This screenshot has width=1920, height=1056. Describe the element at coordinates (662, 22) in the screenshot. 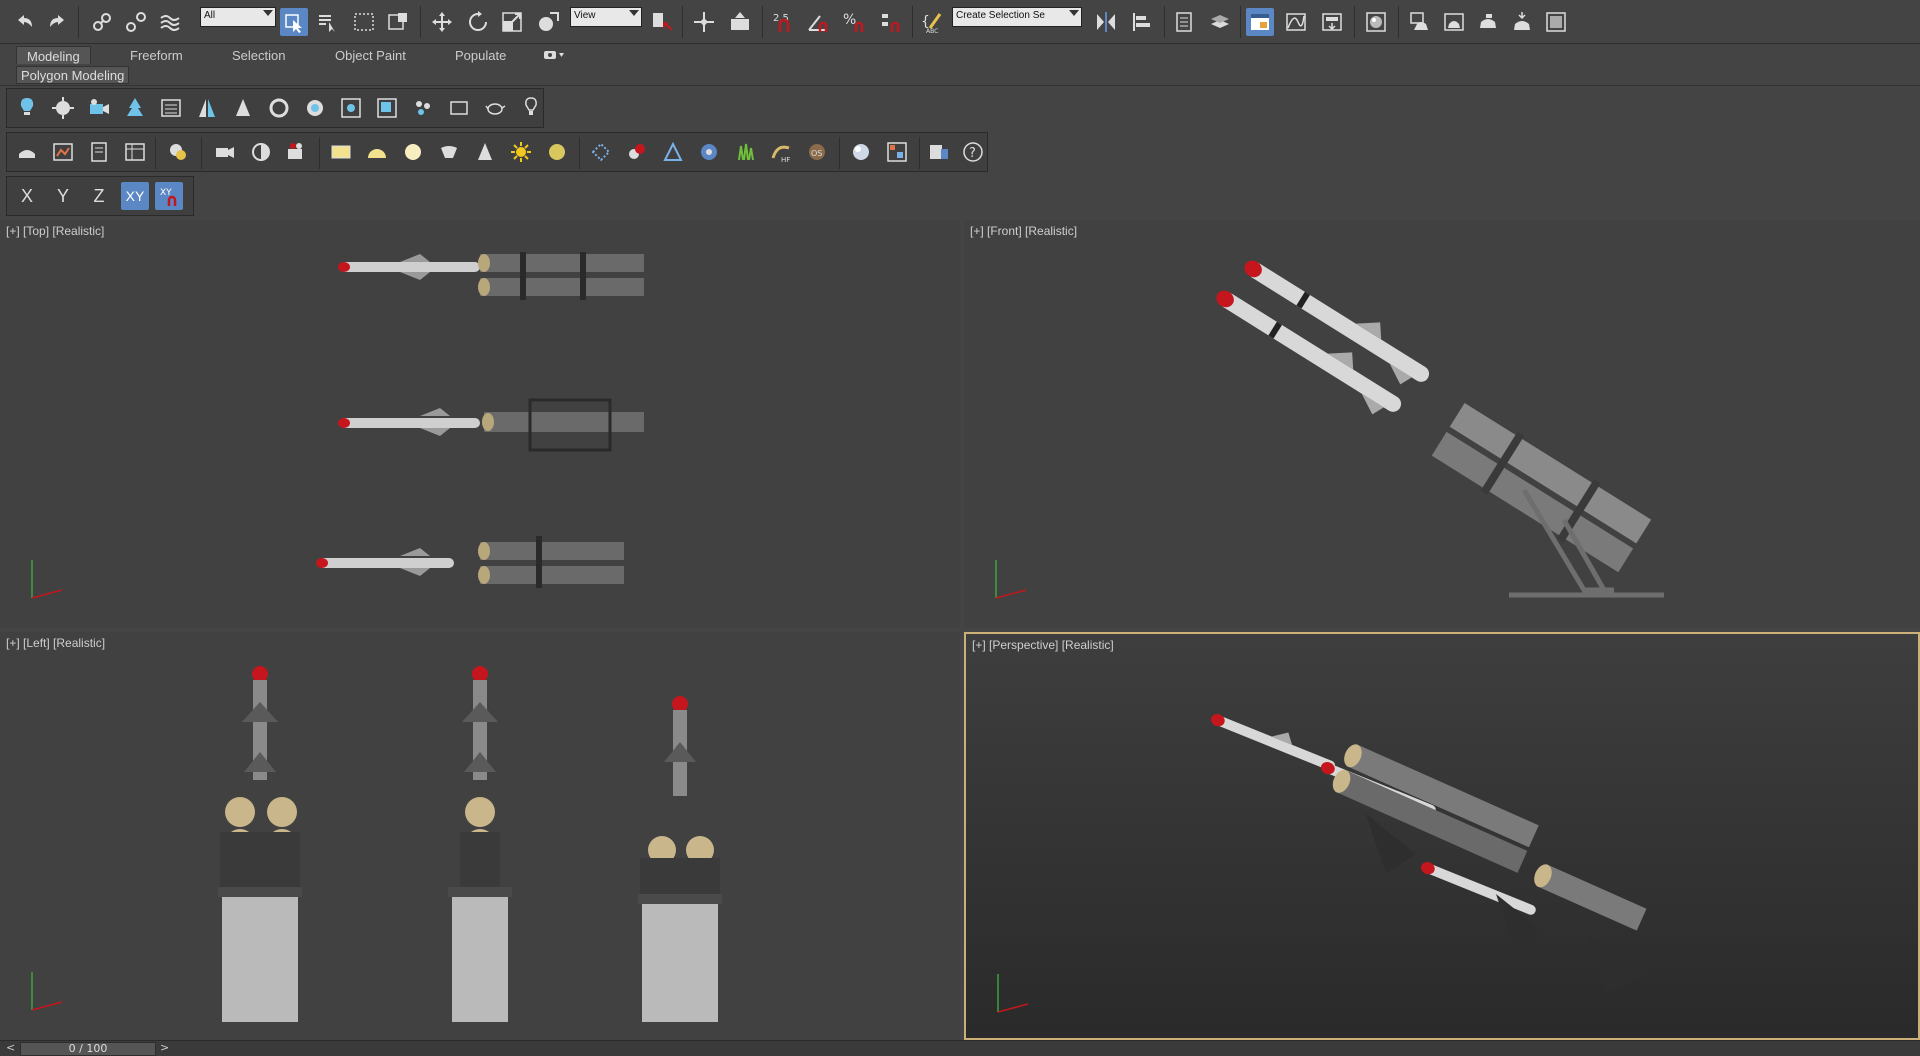

I see `pivot-point-icon` at that location.